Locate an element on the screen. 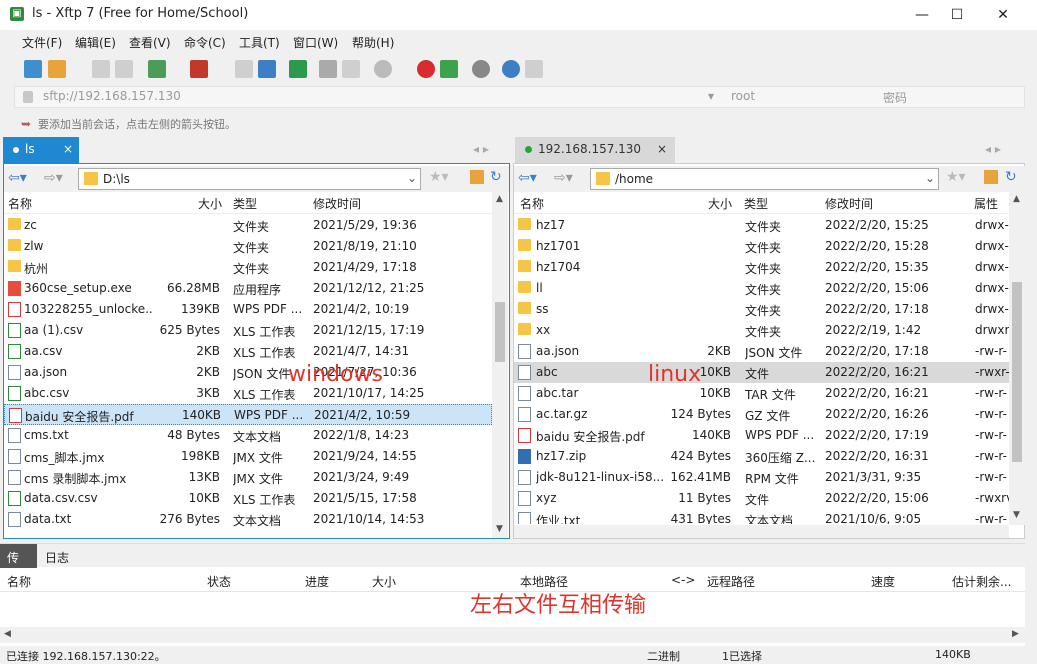 The width and height of the screenshot is (1037, 664). local-path-input: D:\ls ⌄ is located at coordinates (249, 179).